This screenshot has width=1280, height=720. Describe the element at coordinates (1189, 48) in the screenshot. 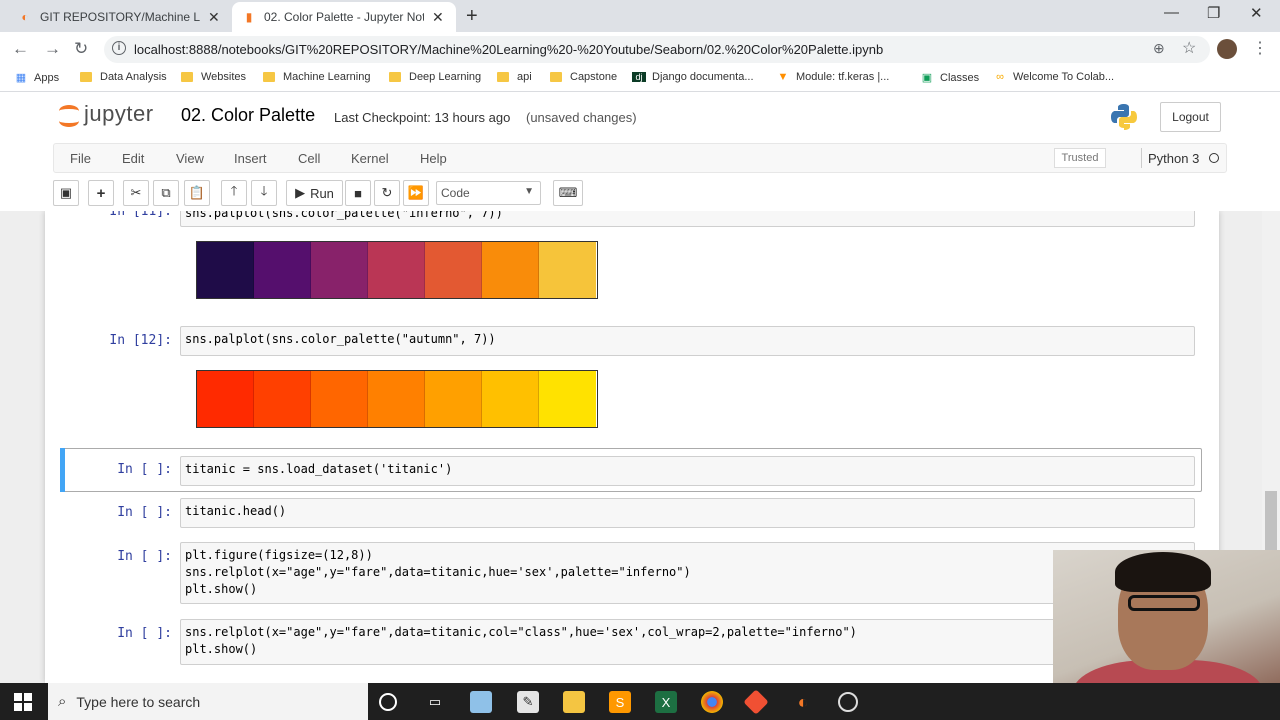

I see `bookmark-star-icon: ☆` at that location.